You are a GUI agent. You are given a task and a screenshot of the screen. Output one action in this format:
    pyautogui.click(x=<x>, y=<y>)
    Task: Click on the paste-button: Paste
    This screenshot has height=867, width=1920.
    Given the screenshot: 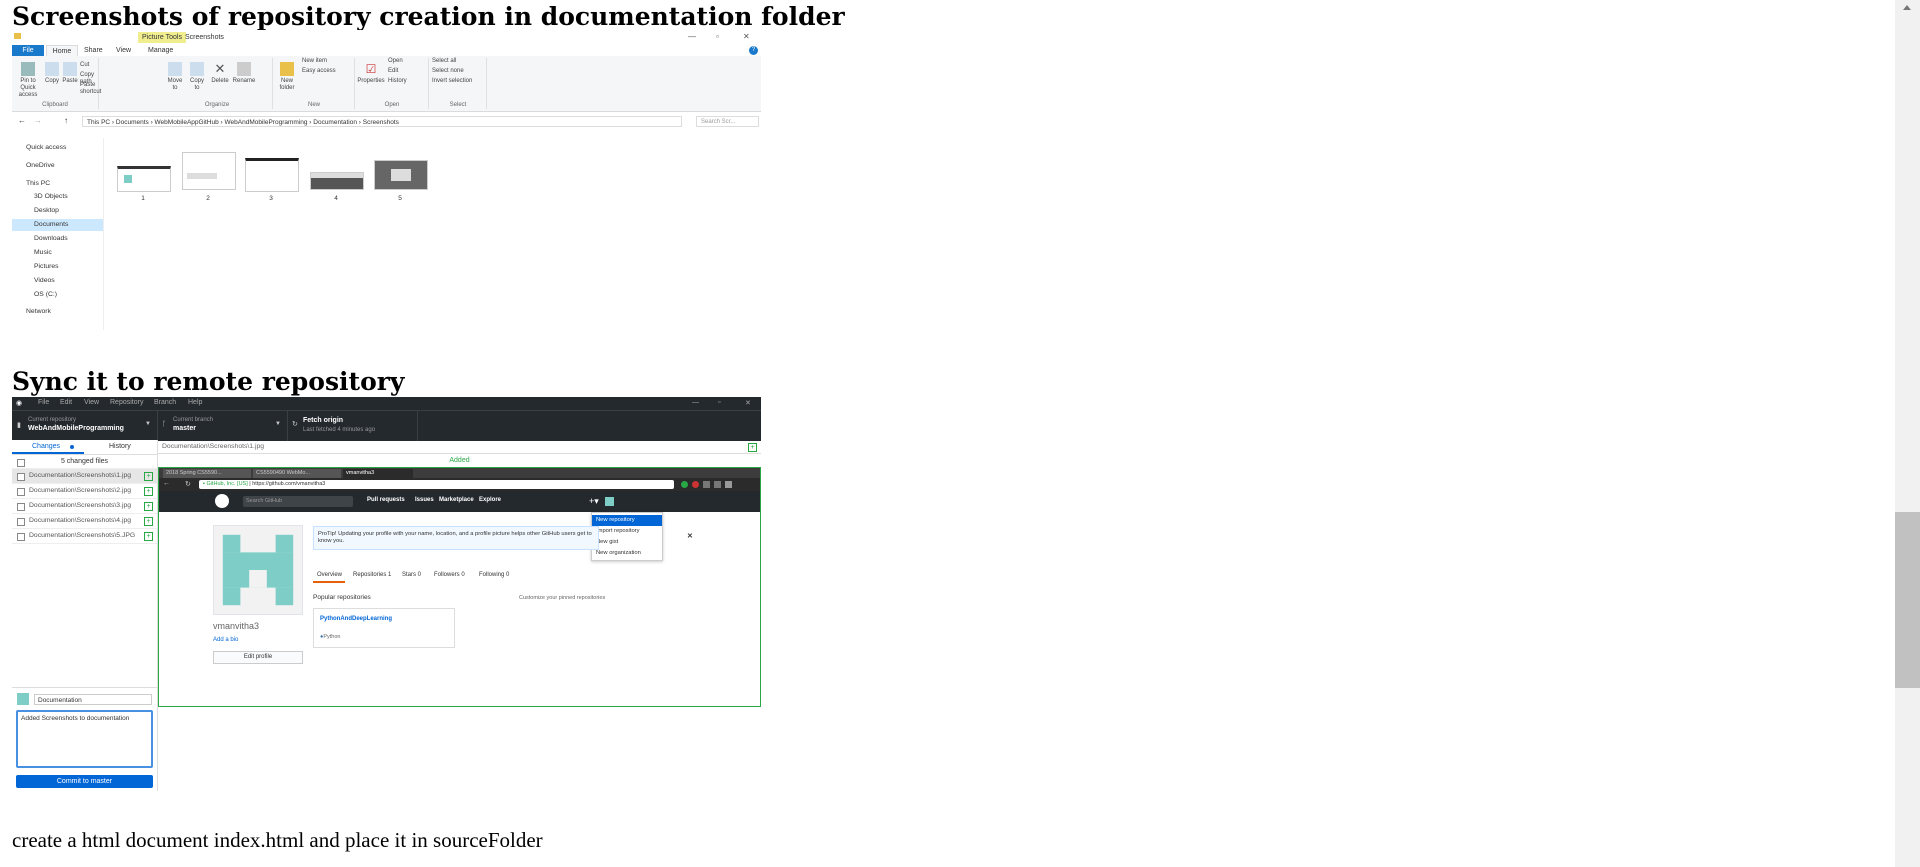 What is the action you would take?
    pyautogui.click(x=70, y=73)
    